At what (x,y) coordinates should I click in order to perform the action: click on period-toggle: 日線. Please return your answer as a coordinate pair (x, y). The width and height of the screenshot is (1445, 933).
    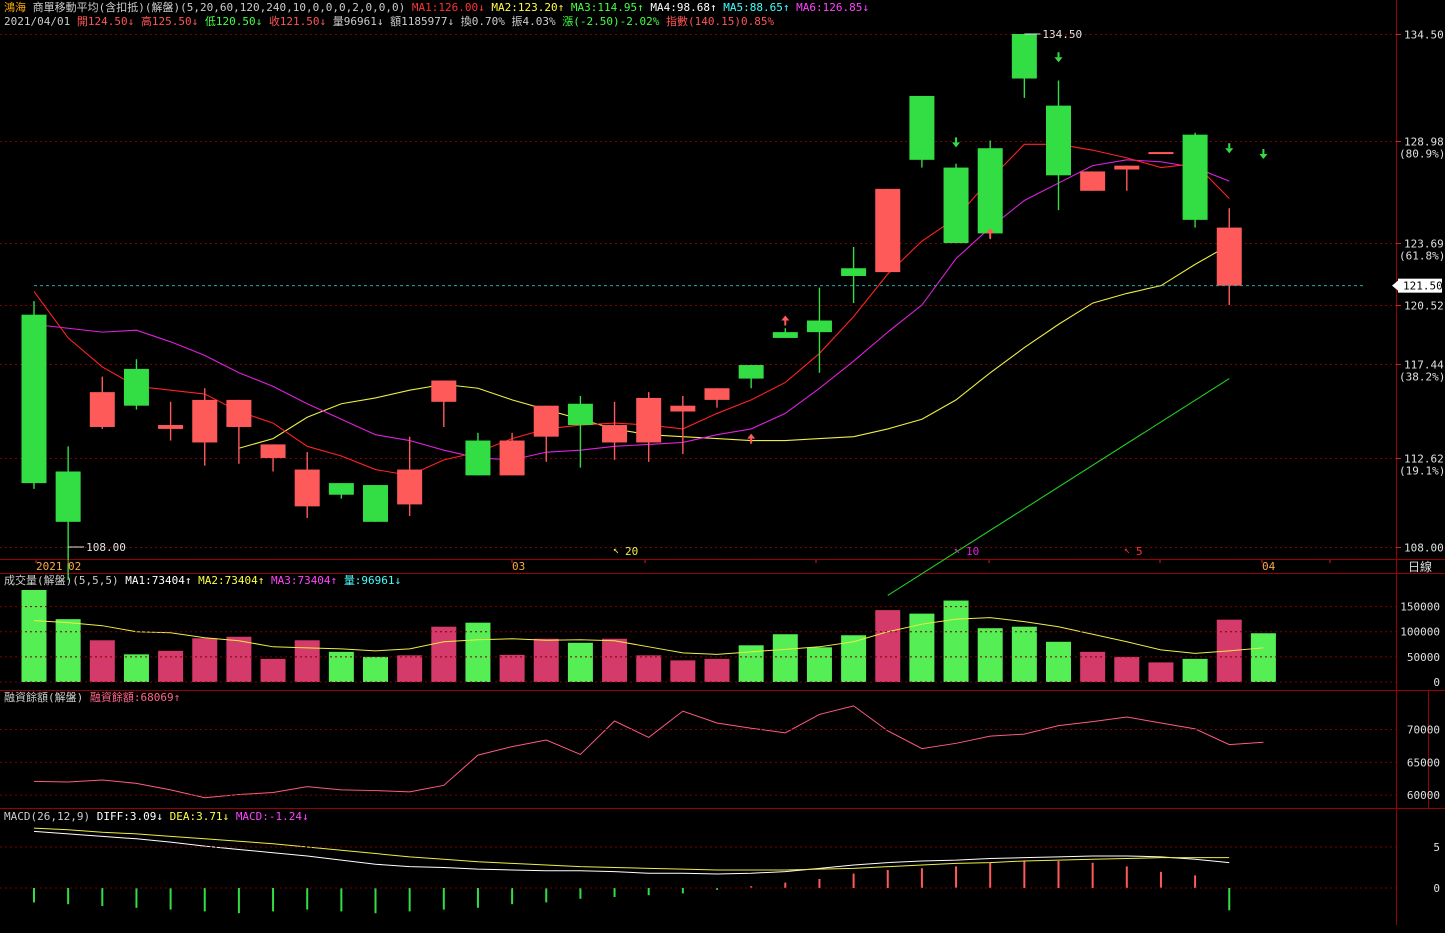
    Looking at the image, I should click on (1420, 566).